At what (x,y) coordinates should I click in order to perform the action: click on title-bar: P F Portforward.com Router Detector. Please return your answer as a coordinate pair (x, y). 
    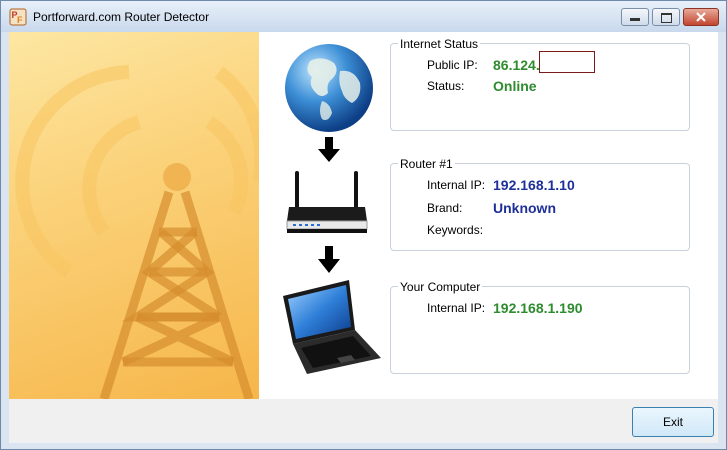
    Looking at the image, I should click on (363, 16).